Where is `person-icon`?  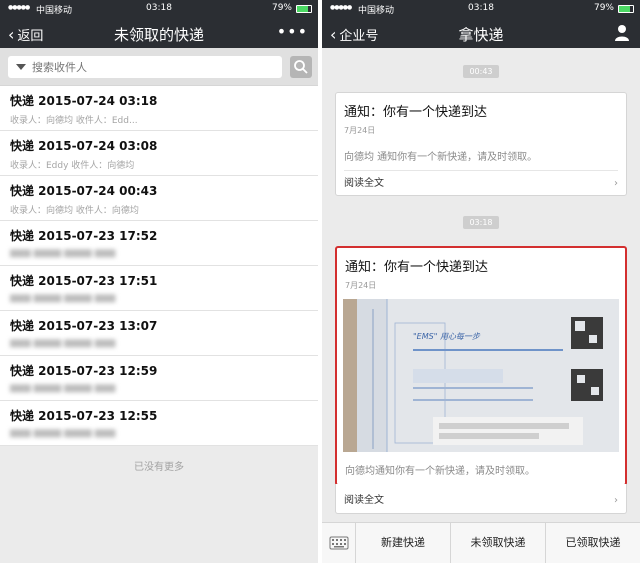 person-icon is located at coordinates (622, 33).